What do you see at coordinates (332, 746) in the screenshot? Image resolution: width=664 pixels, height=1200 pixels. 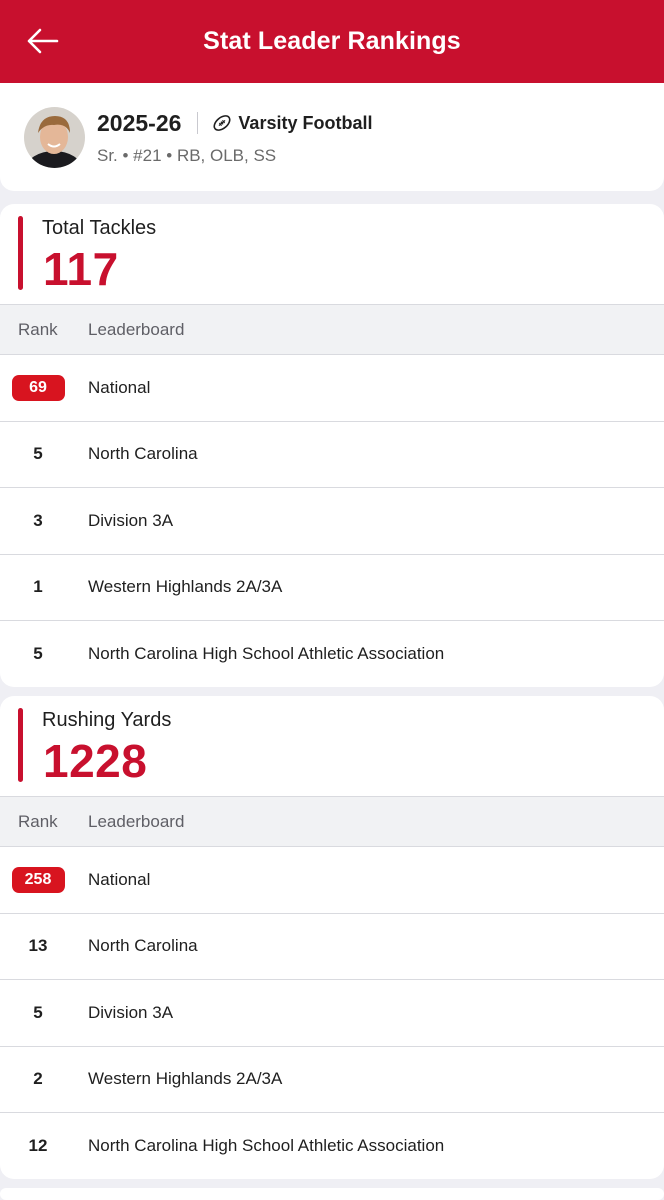 I see `stat-header: Rushing Yards 1228` at bounding box center [332, 746].